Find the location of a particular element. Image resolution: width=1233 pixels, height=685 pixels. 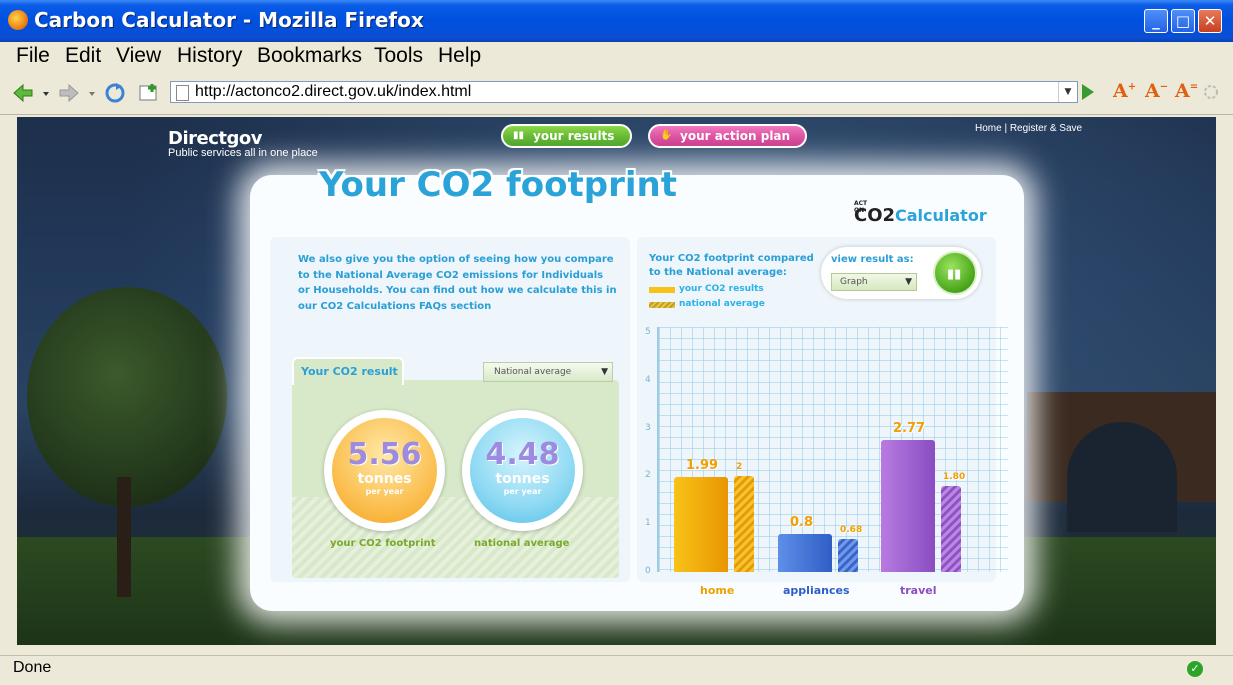

status-text: Done is located at coordinates (32, 667).